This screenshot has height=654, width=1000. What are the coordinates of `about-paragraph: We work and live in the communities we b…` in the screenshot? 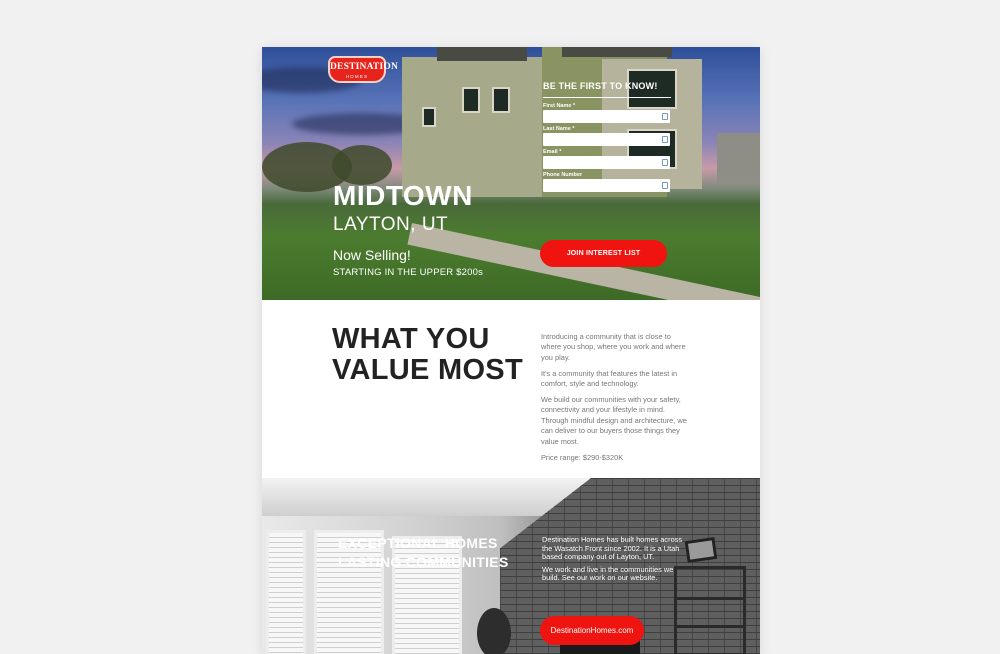 It's located at (608, 573).